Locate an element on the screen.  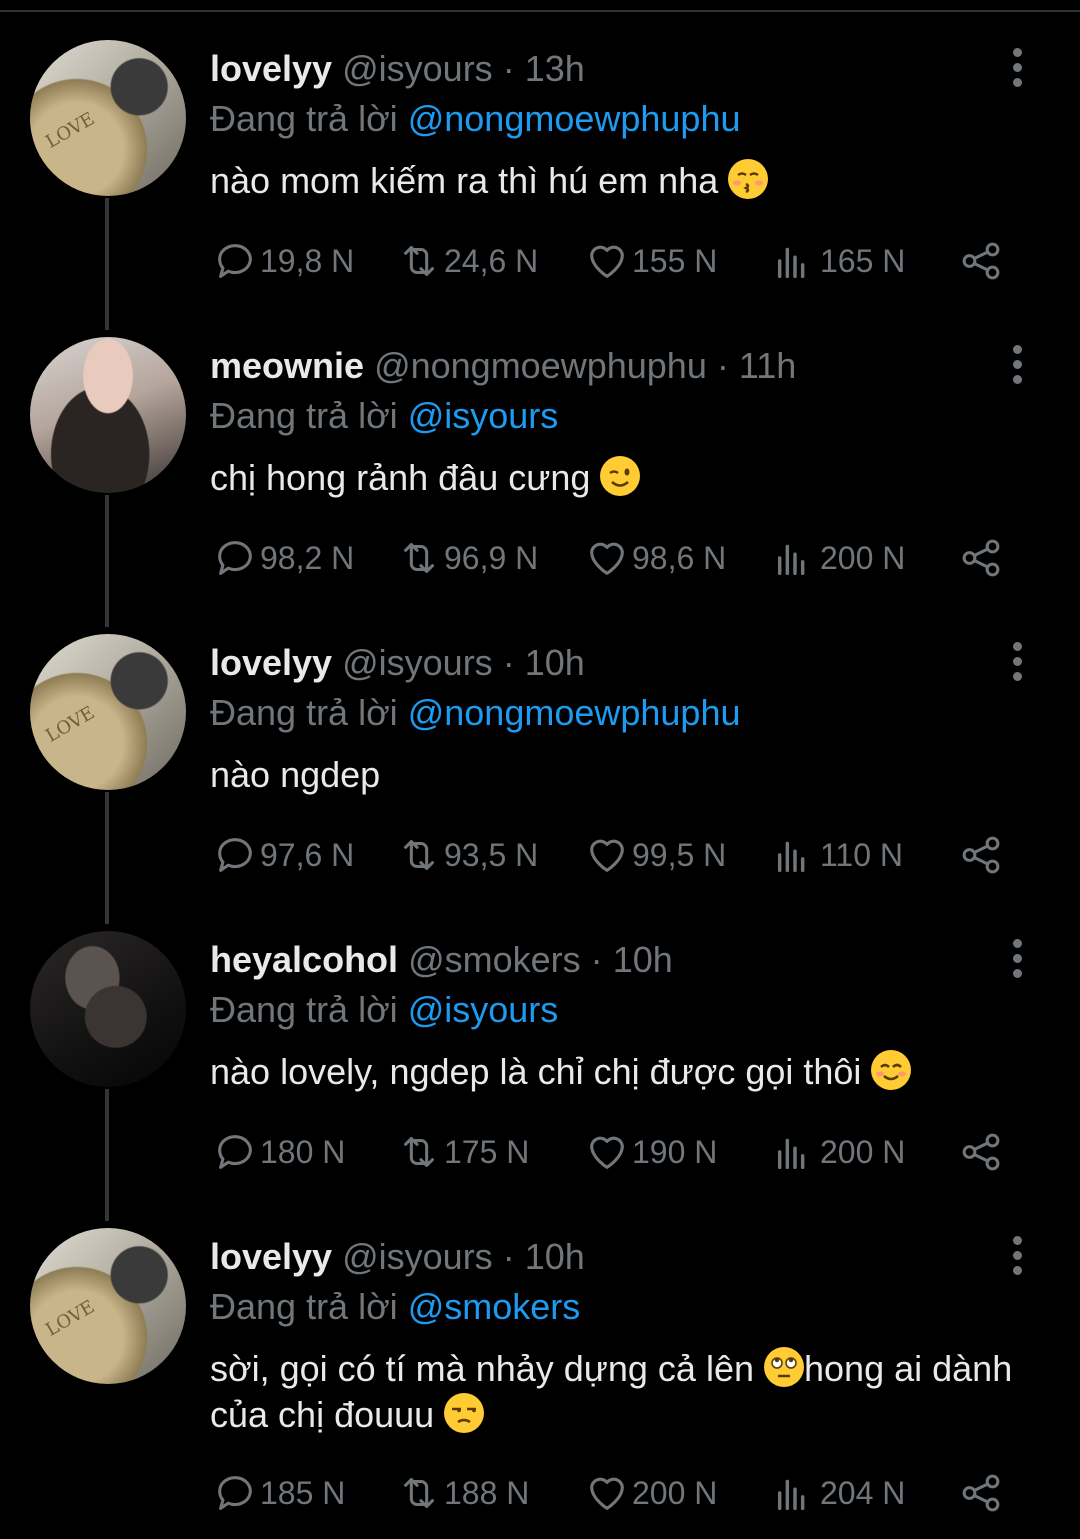
reply-button: 19,8 N is located at coordinates (283, 261).